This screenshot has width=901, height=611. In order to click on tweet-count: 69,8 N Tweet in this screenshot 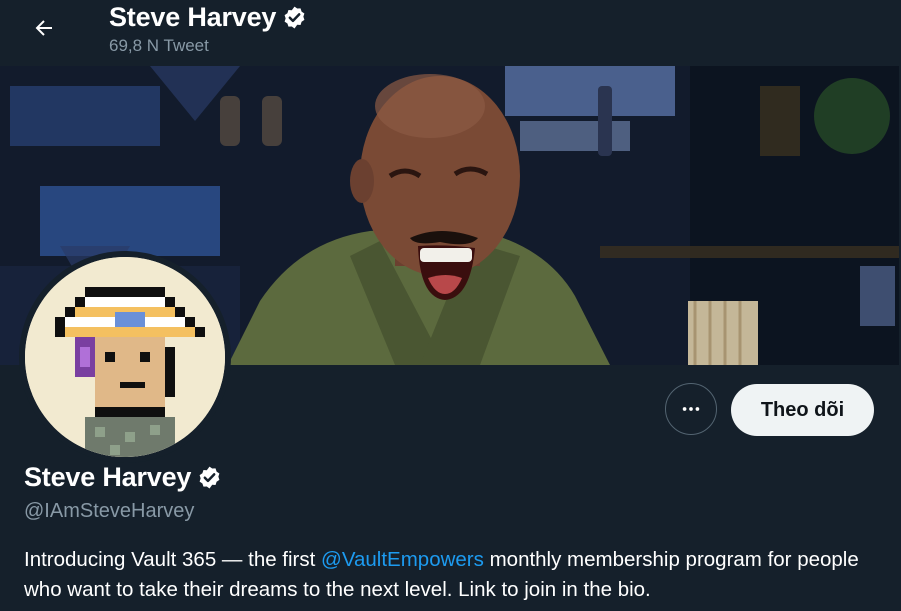, I will do `click(159, 45)`.